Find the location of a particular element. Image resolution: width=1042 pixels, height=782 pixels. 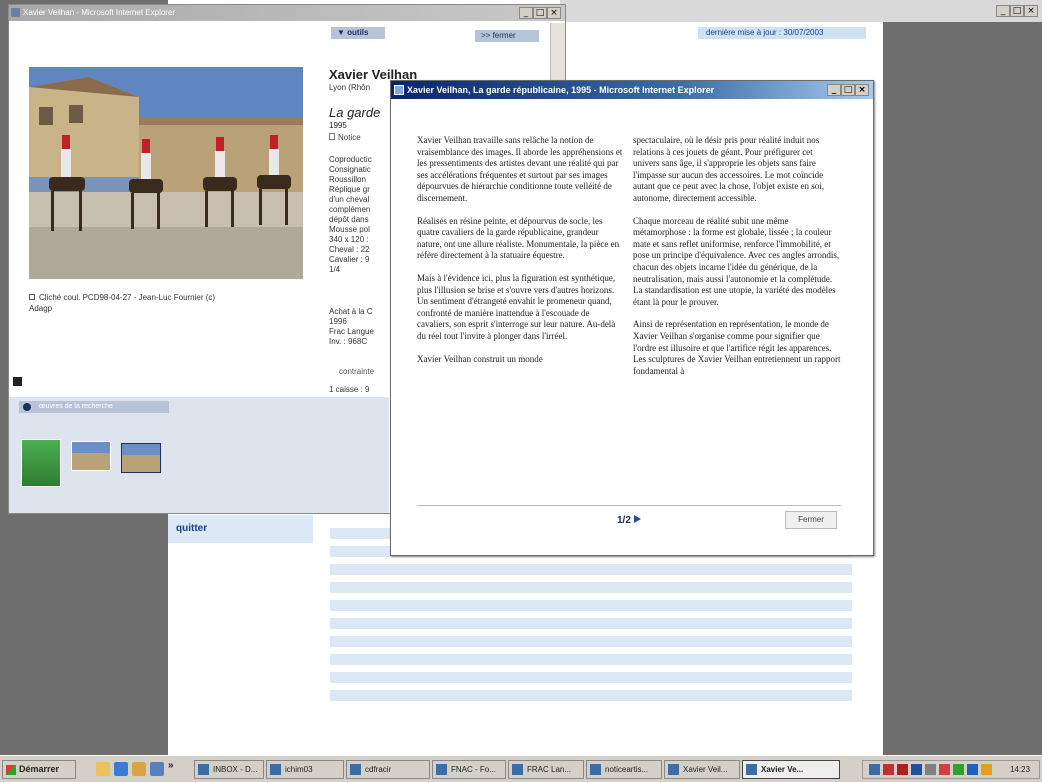

app-icon is located at coordinates (157, 769).